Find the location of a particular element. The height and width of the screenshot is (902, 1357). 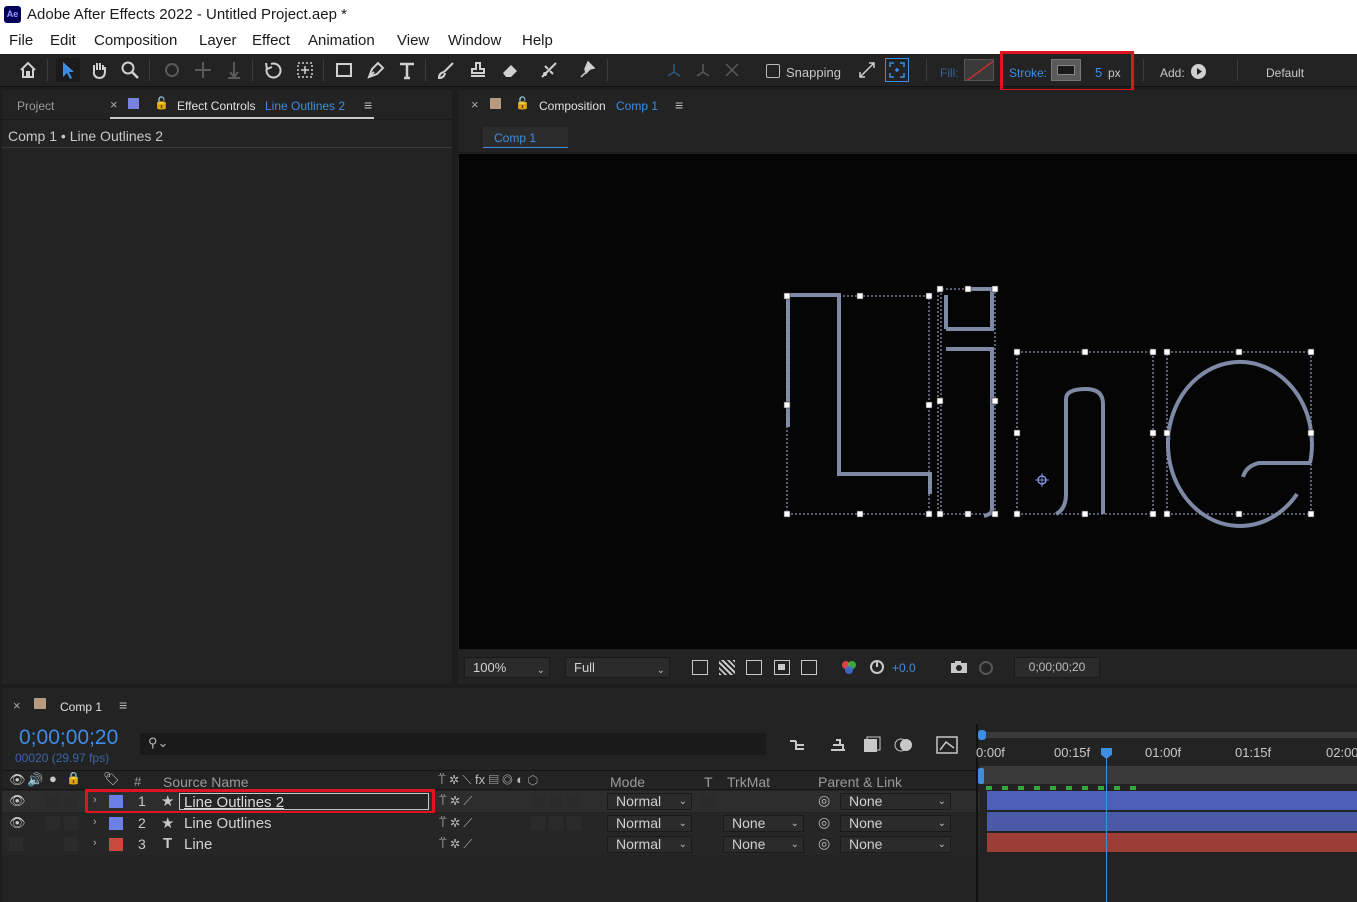

world-axis-icon is located at coordinates (703, 70).